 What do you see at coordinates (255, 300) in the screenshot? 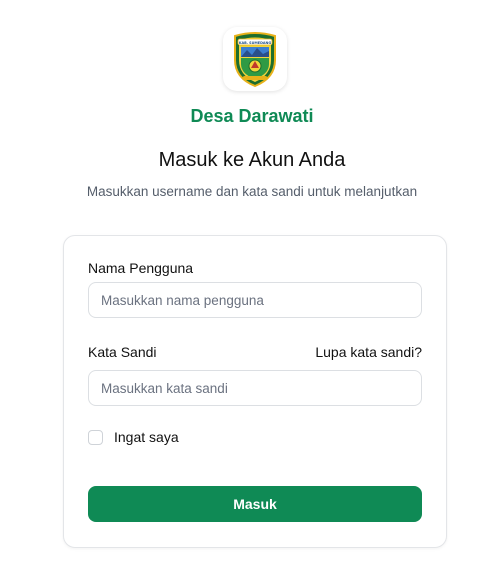
I see `username-input` at bounding box center [255, 300].